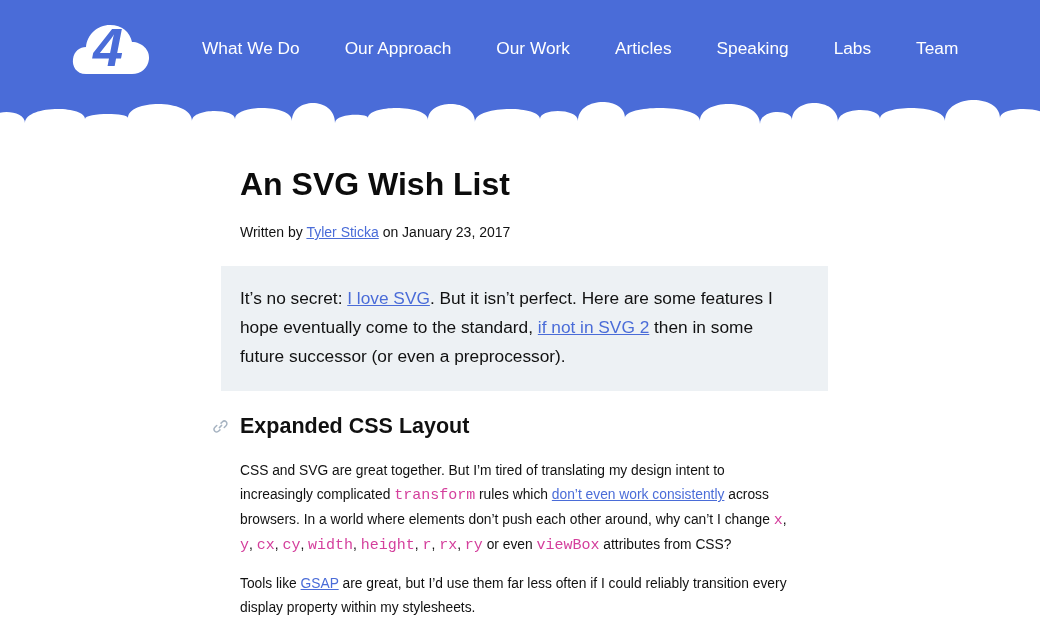 The width and height of the screenshot is (1040, 640). Describe the element at coordinates (375, 184) in the screenshot. I see `article-title: An SVG Wish List` at that location.